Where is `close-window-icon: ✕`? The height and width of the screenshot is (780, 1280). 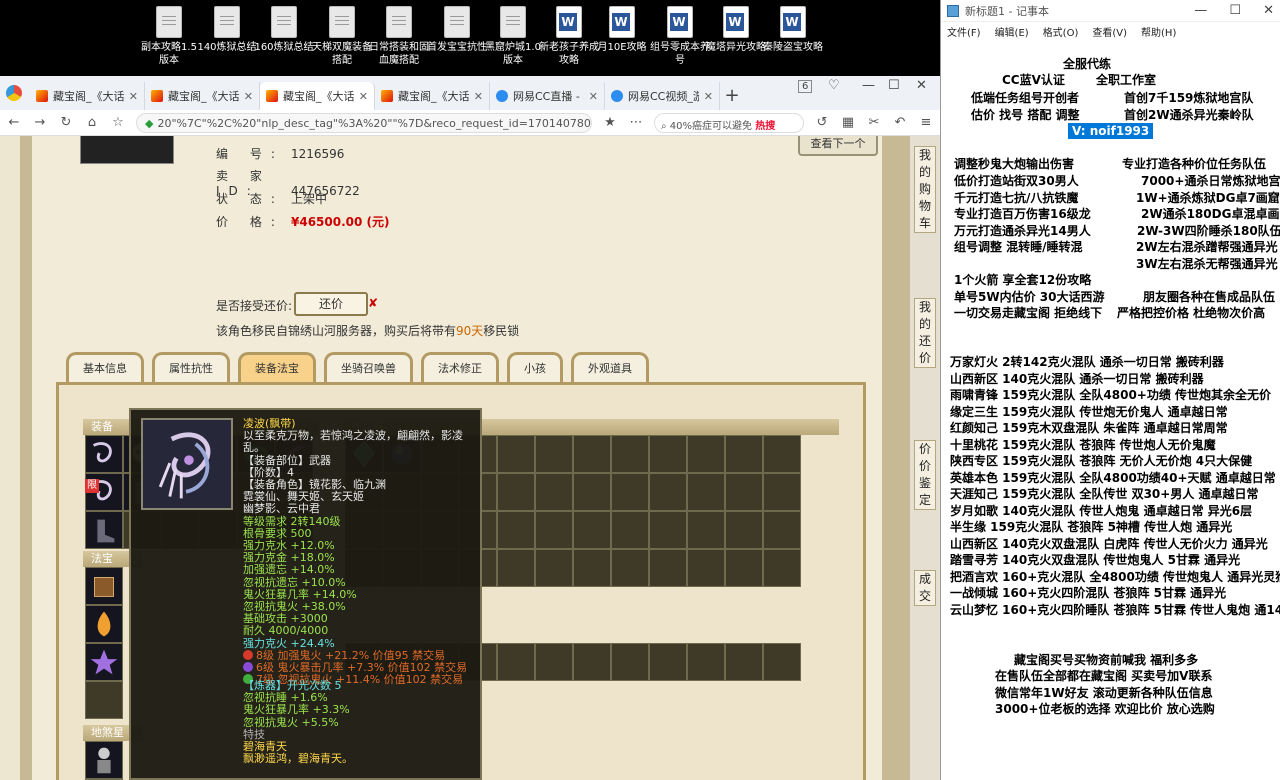 close-window-icon: ✕ is located at coordinates (921, 85).